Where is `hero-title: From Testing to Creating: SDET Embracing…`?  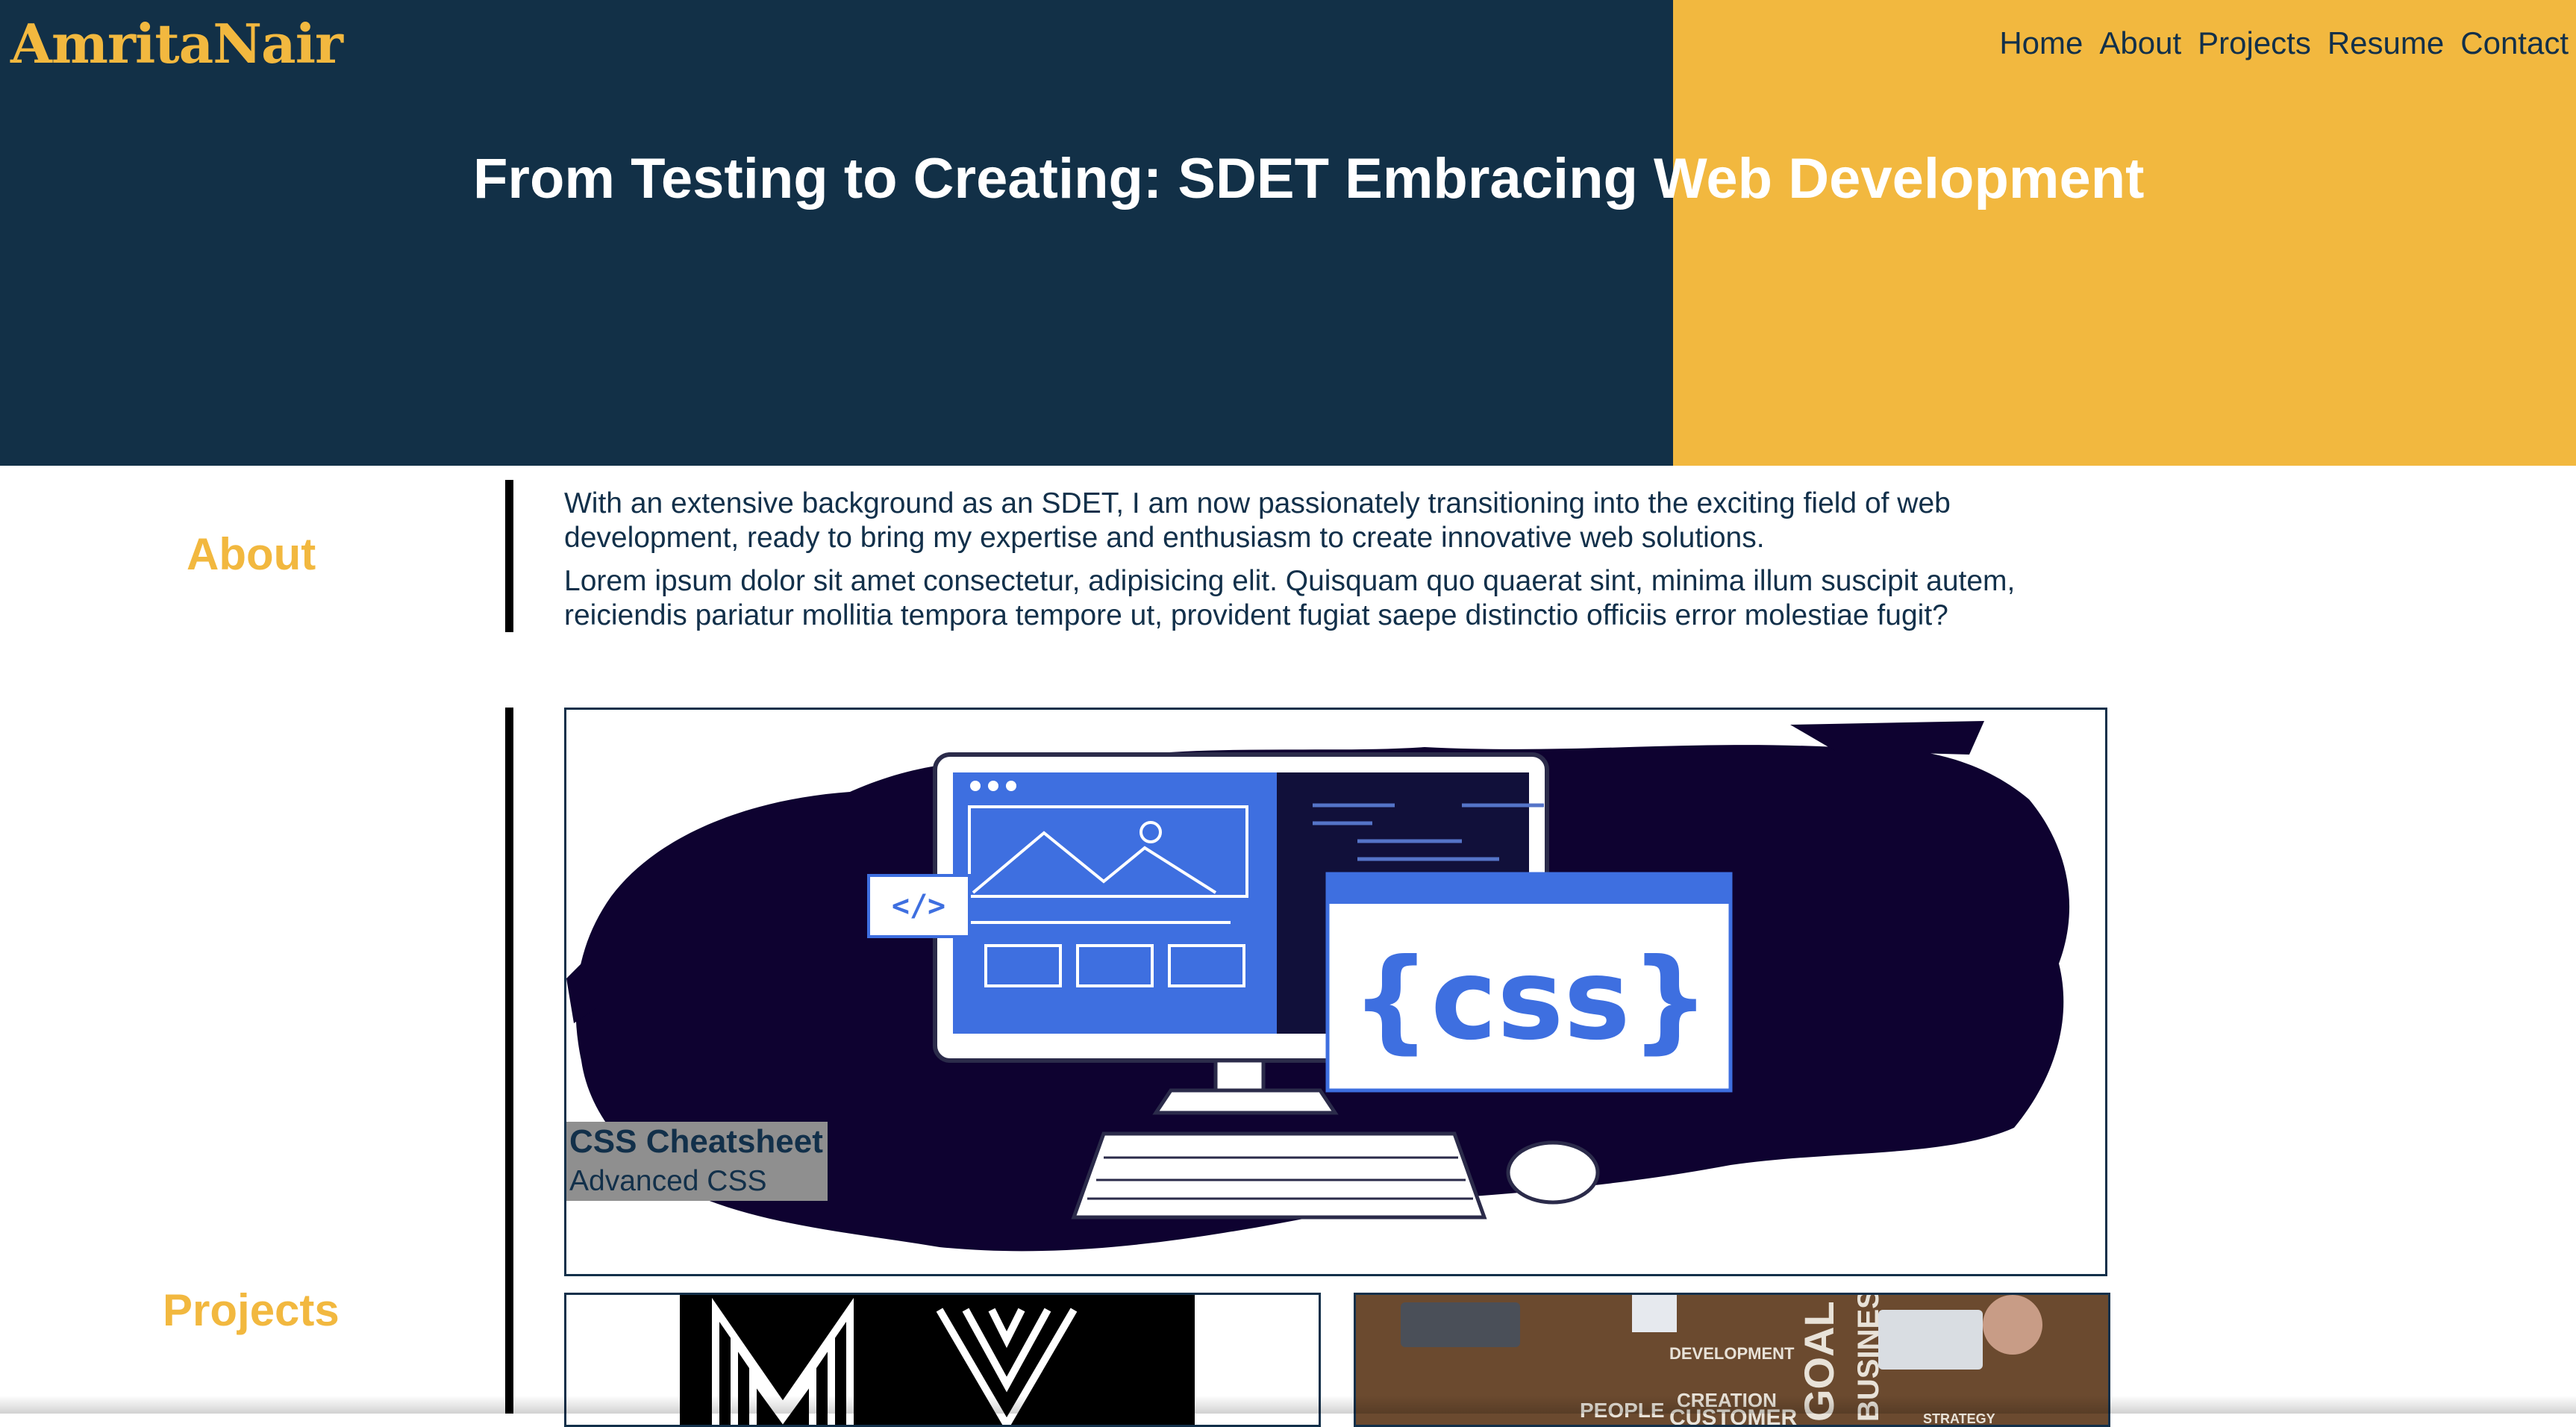 hero-title: From Testing to Creating: SDET Embracing… is located at coordinates (1309, 179).